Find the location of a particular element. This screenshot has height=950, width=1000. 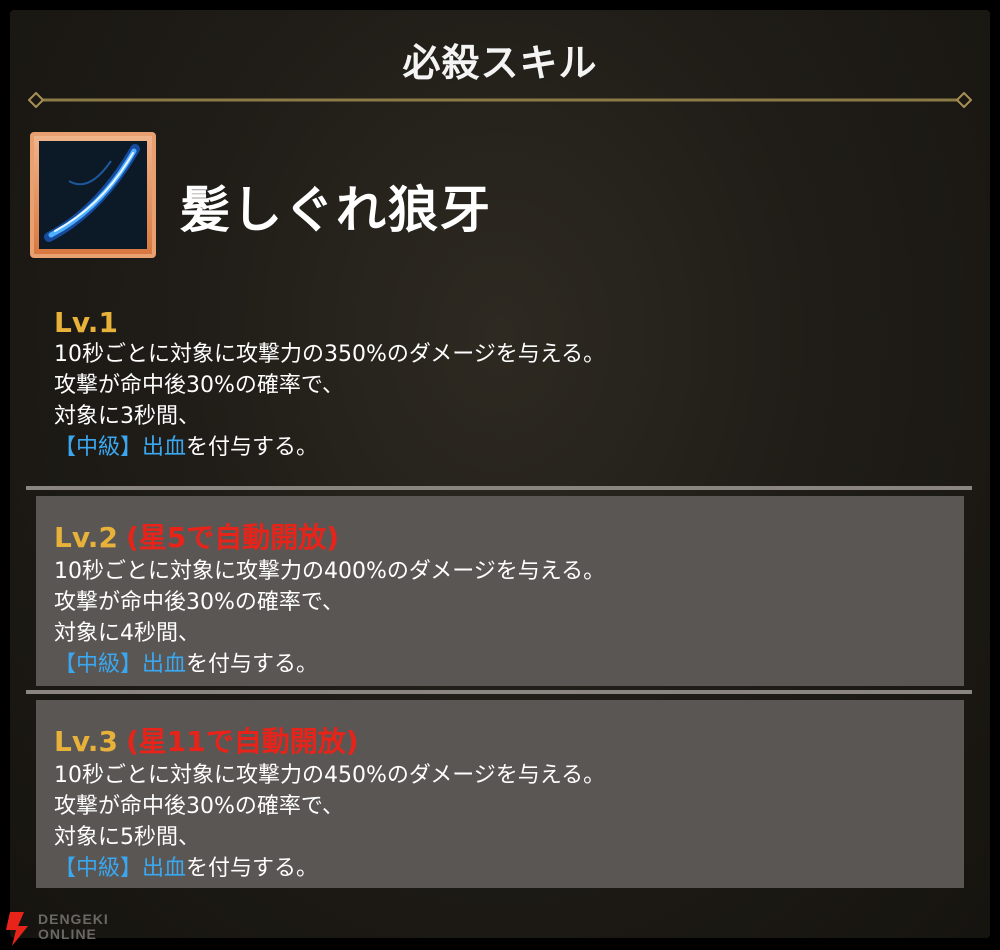

level-2-header: Lv.2 (星5で自動開放) is located at coordinates (329, 536).